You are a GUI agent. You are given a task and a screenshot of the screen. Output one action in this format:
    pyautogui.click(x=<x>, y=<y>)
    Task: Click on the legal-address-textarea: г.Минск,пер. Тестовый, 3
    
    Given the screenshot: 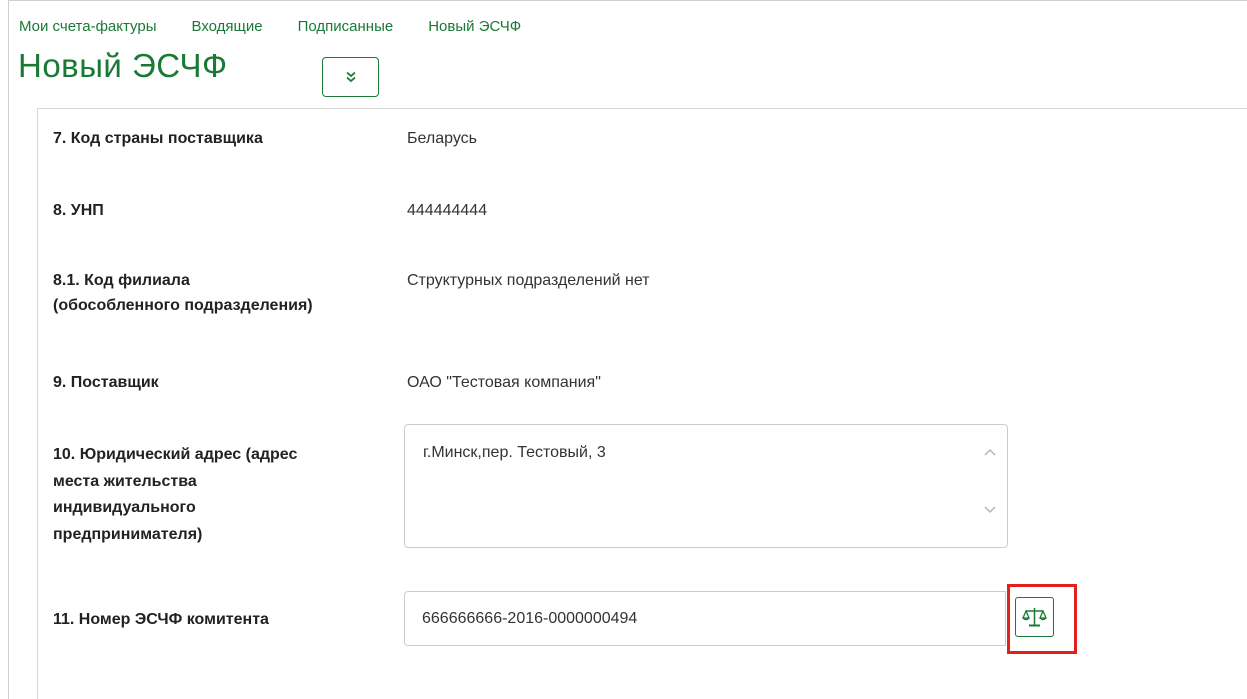 What is the action you would take?
    pyautogui.click(x=706, y=486)
    